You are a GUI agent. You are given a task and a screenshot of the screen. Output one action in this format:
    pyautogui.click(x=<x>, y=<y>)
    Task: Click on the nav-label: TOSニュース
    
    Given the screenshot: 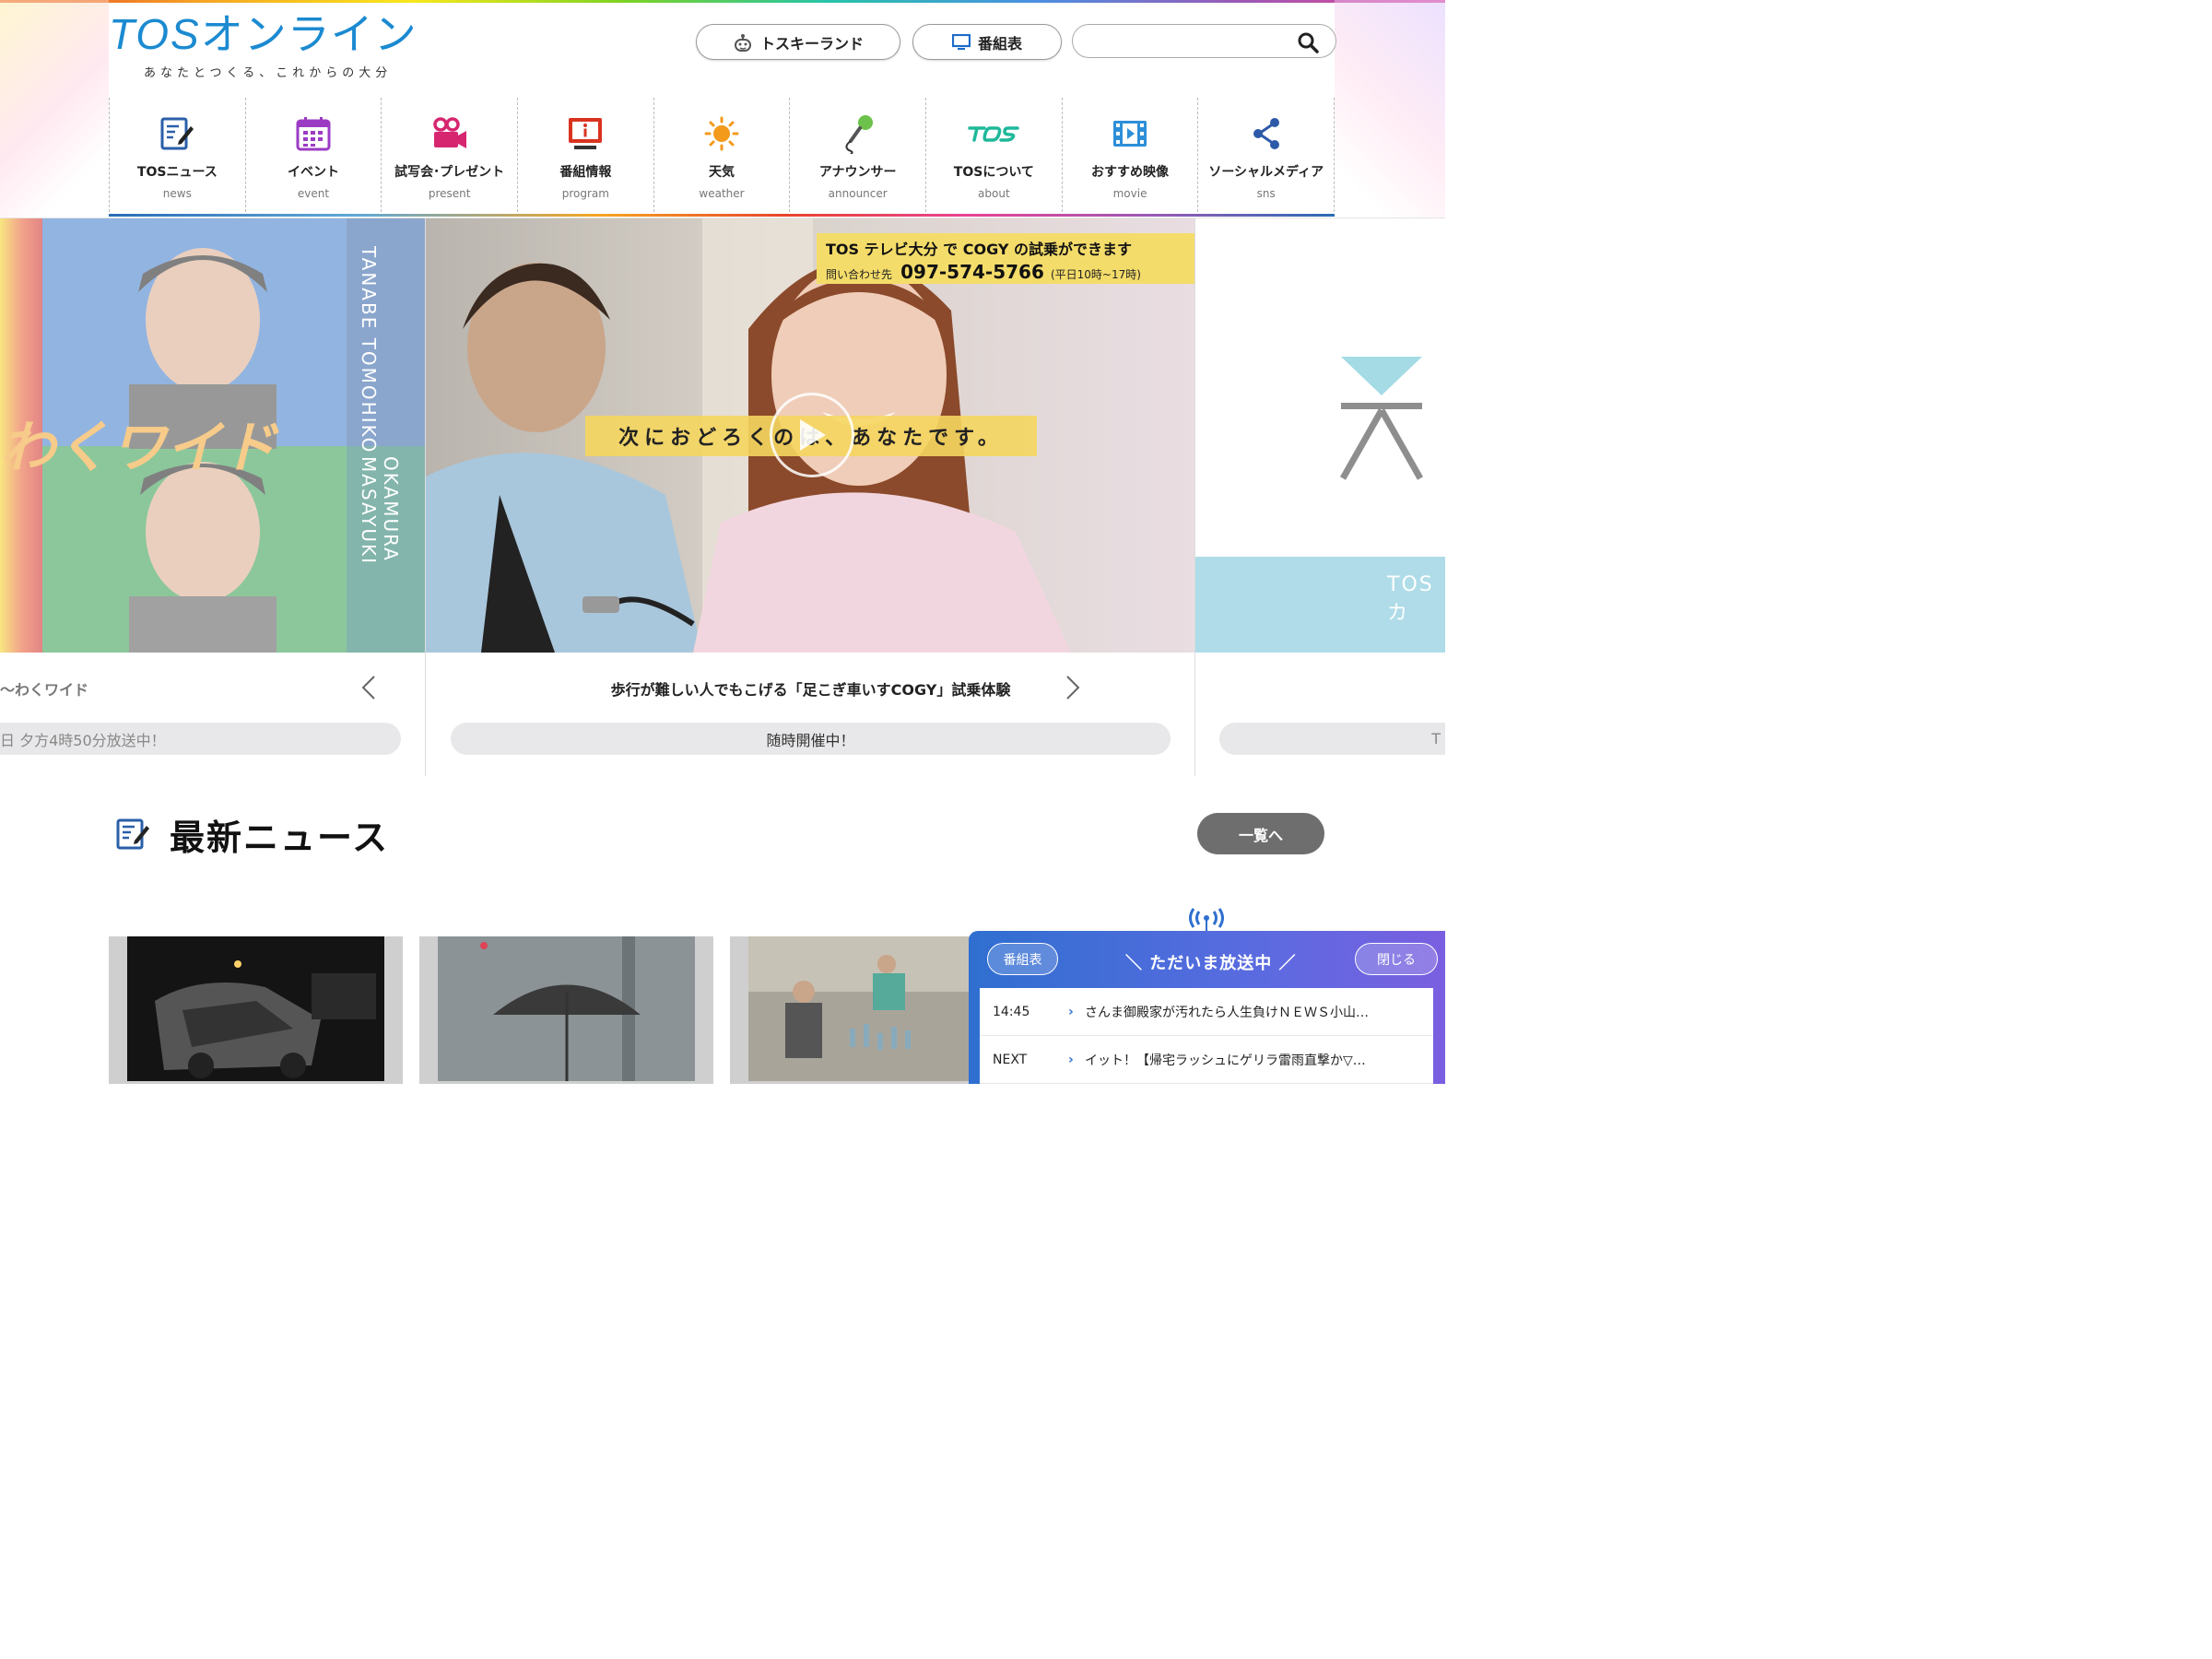 What is the action you would take?
    pyautogui.click(x=177, y=172)
    